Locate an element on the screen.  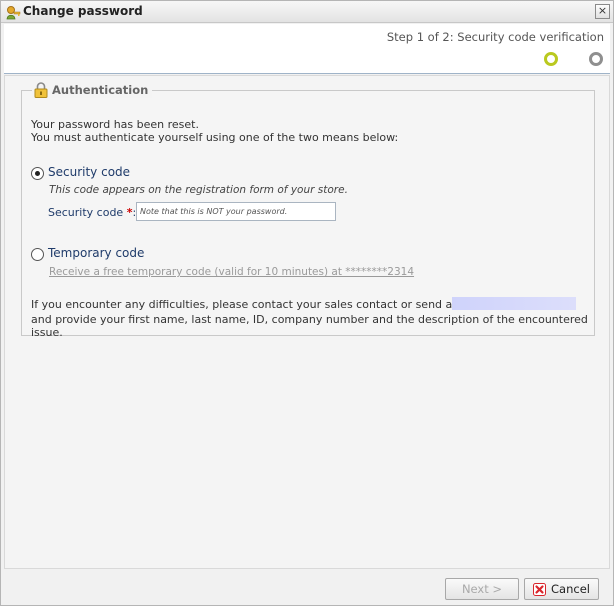
dialog-title: Change password is located at coordinates (83, 11).